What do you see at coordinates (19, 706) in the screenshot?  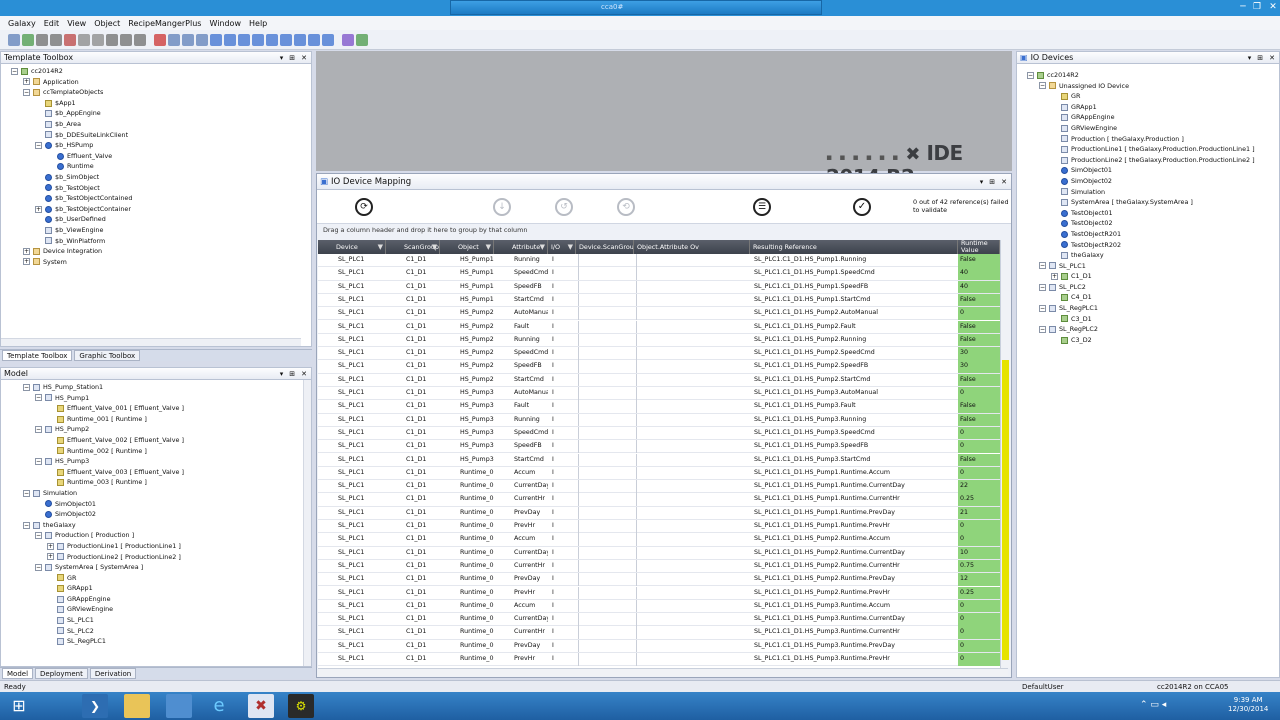 I see `windows-start-icon: ⊞` at bounding box center [19, 706].